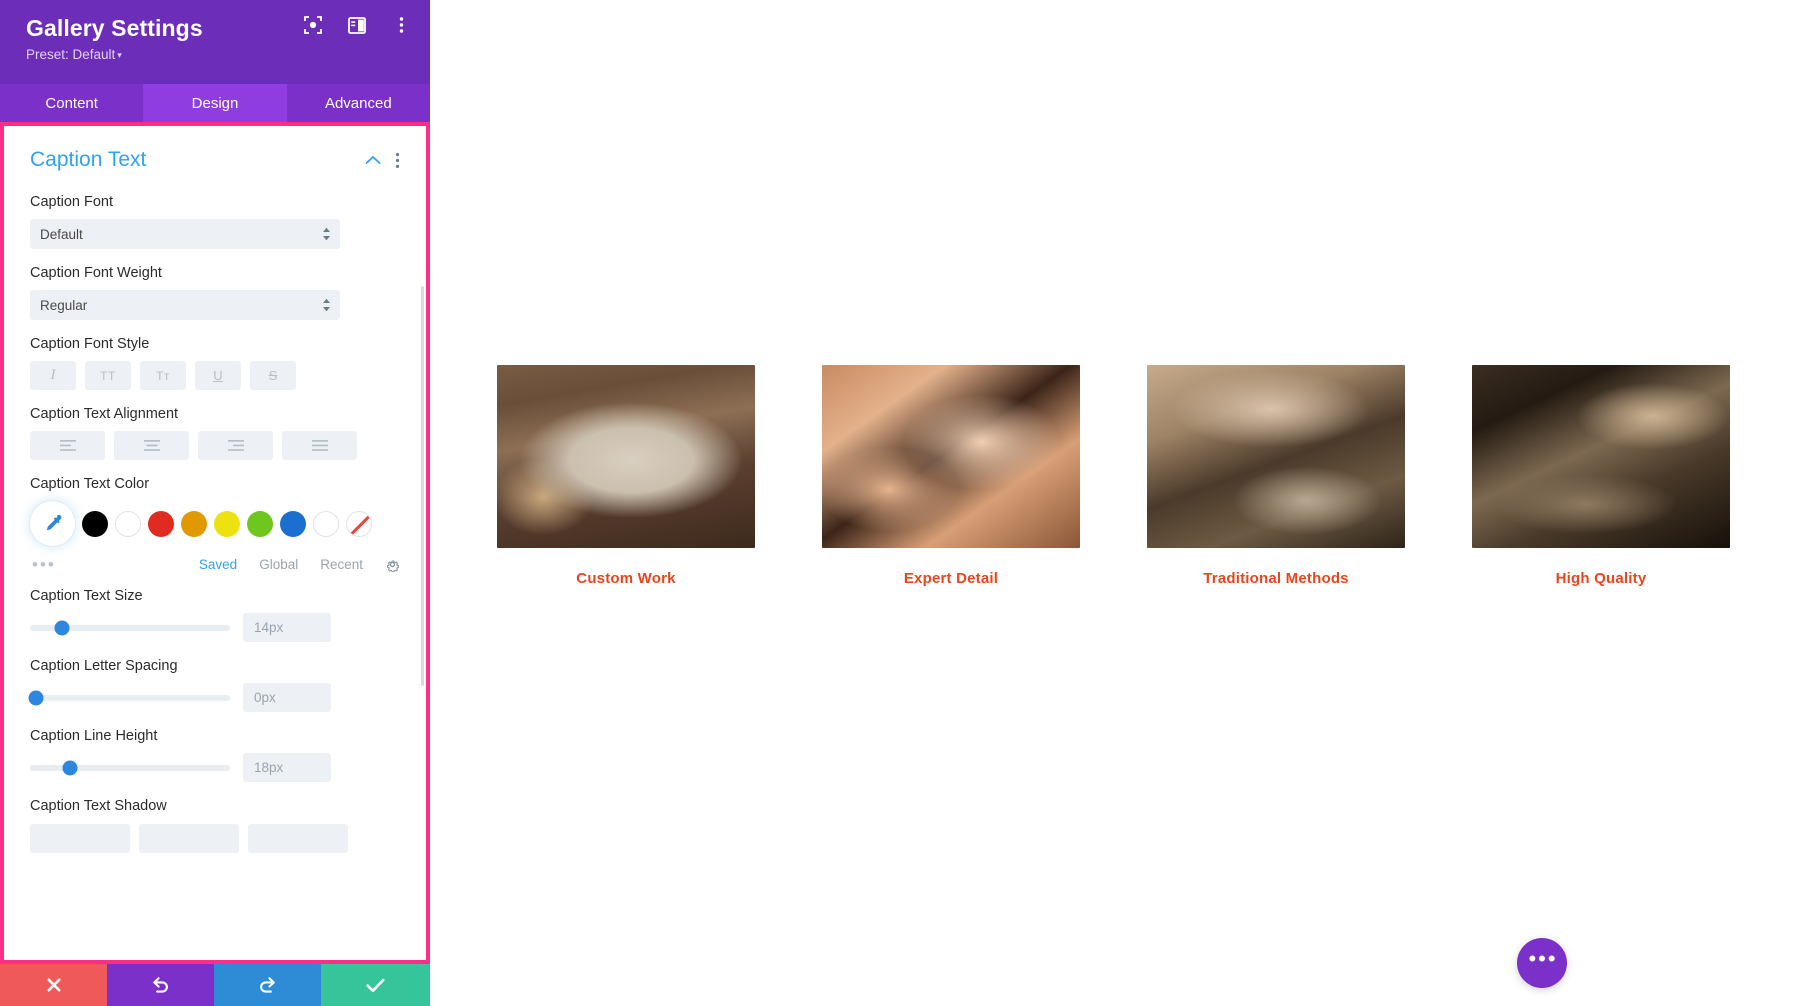 The height and width of the screenshot is (1006, 1800). What do you see at coordinates (217, 55) in the screenshot?
I see `preset-selector: Preset: Default ▾` at bounding box center [217, 55].